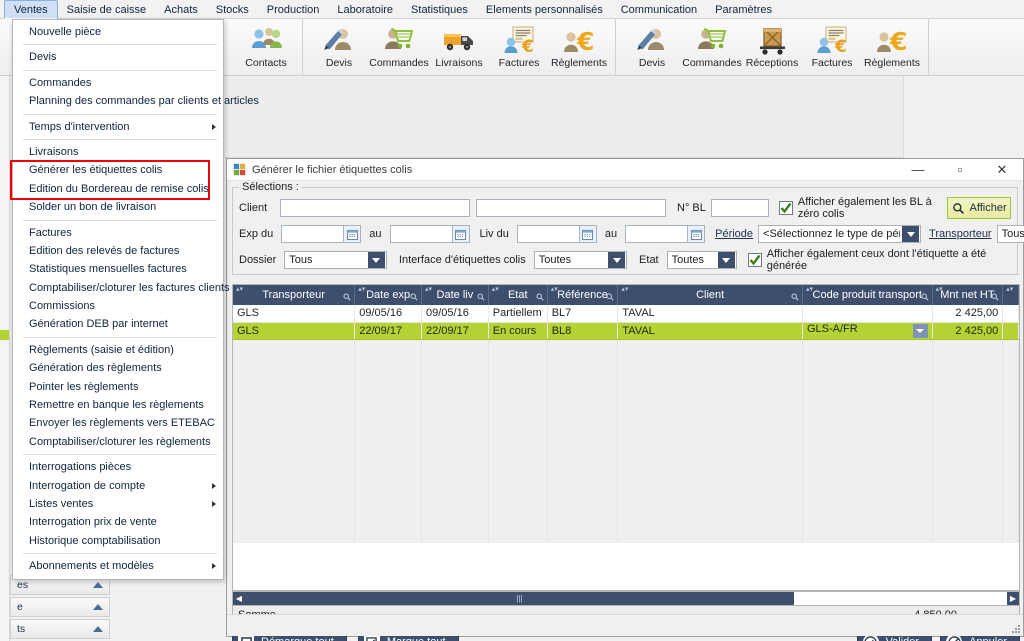 Image resolution: width=1024 pixels, height=641 pixels. Describe the element at coordinates (118, 442) in the screenshot. I see `menu-option-comptabiliser-cloturer-les-r-glements: Comptabiliser/cloturer les règlements` at that location.